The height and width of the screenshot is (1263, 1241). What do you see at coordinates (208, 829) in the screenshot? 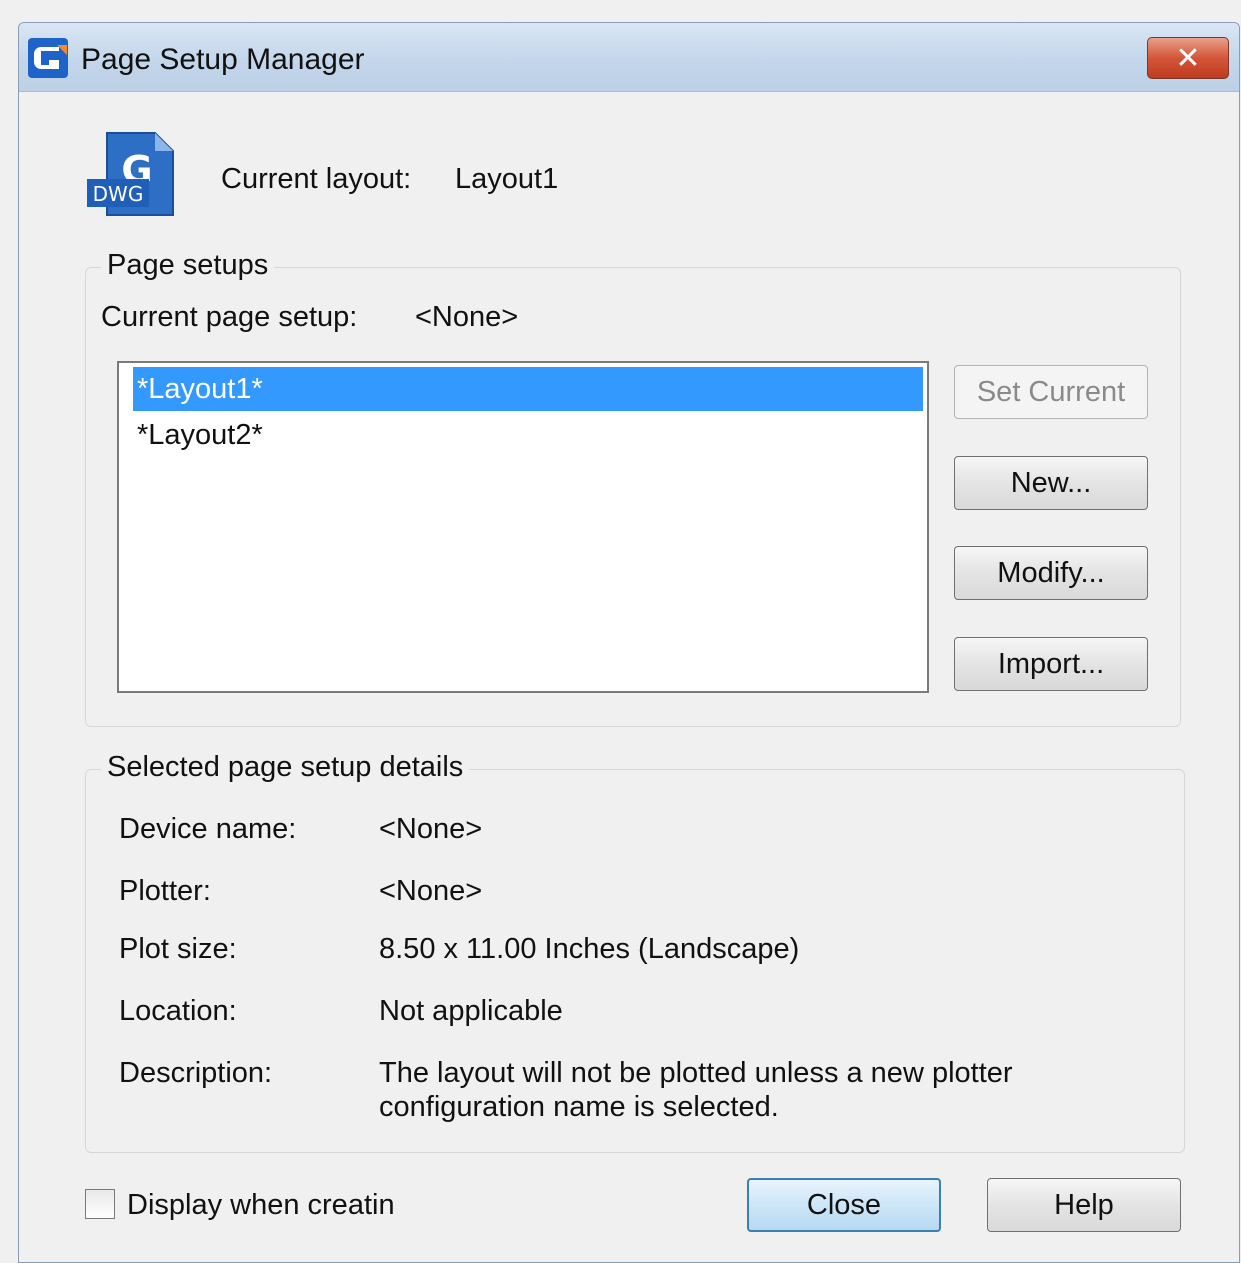
I see `device-name-label: Device name:` at bounding box center [208, 829].